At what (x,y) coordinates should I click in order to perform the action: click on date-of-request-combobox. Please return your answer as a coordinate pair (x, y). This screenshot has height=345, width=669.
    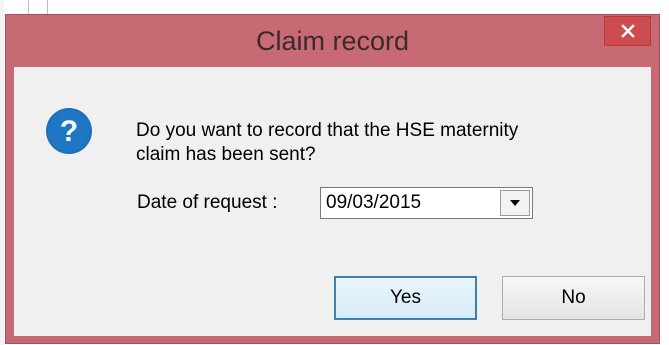
    Looking at the image, I should click on (426, 203).